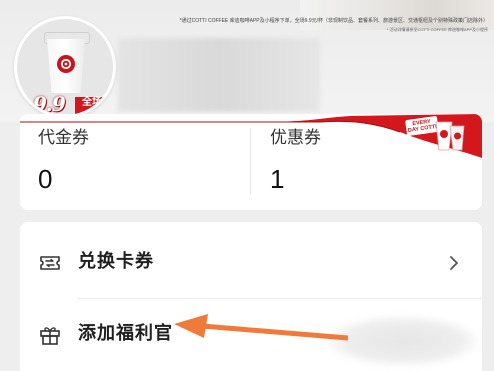 The image size is (494, 371). I want to click on voucher-label: 代金券, so click(63, 138).